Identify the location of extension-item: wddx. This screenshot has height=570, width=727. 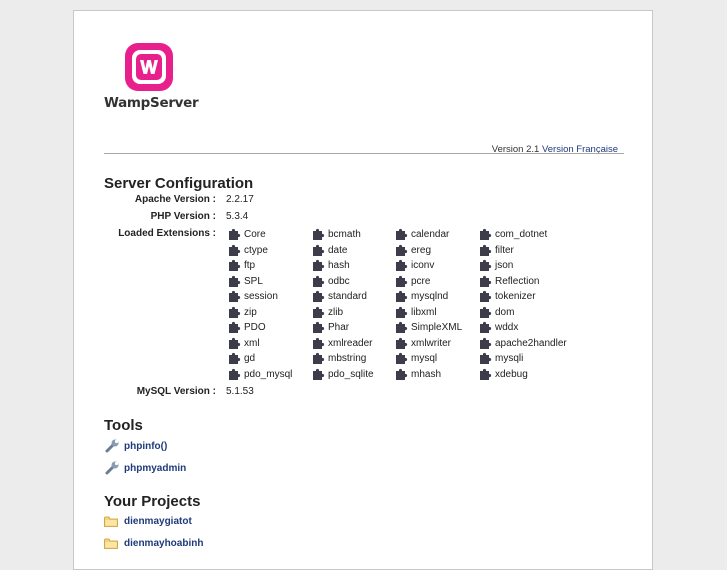
(529, 328).